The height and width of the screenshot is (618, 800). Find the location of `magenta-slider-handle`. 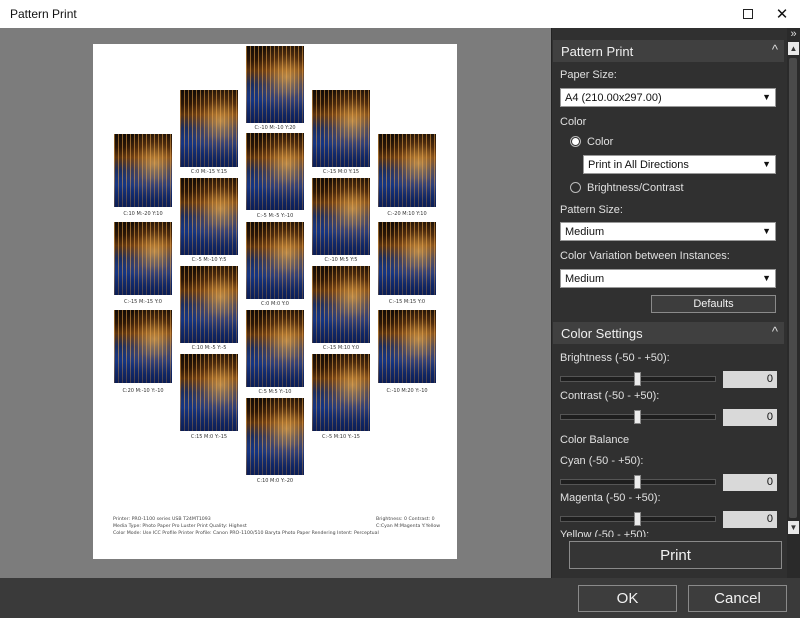

magenta-slider-handle is located at coordinates (637, 519).